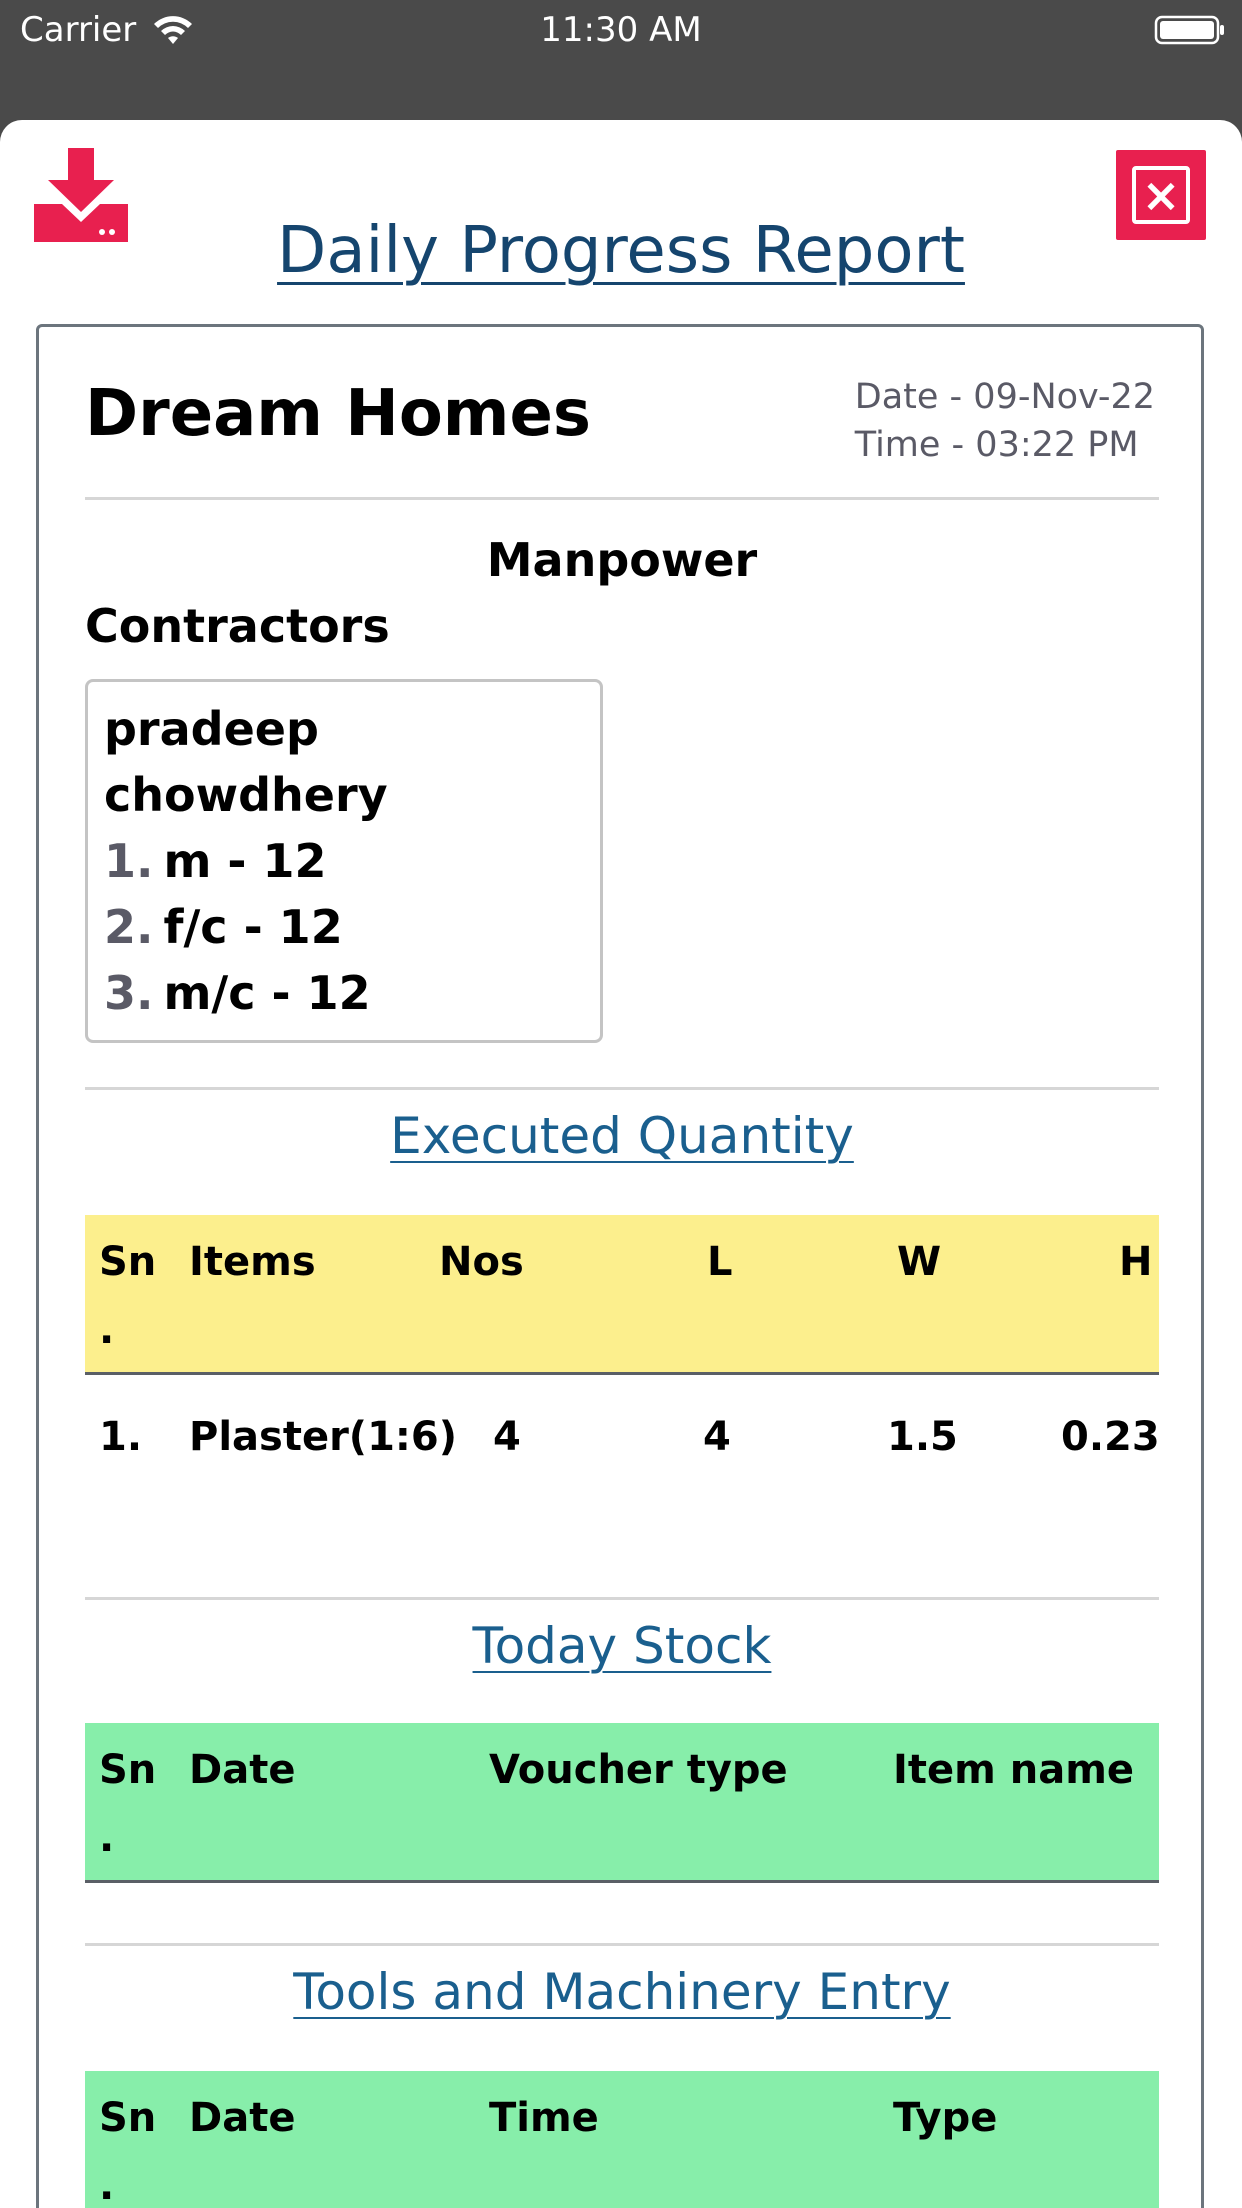  Describe the element at coordinates (717, 1437) in the screenshot. I see `cell-l: 4` at that location.